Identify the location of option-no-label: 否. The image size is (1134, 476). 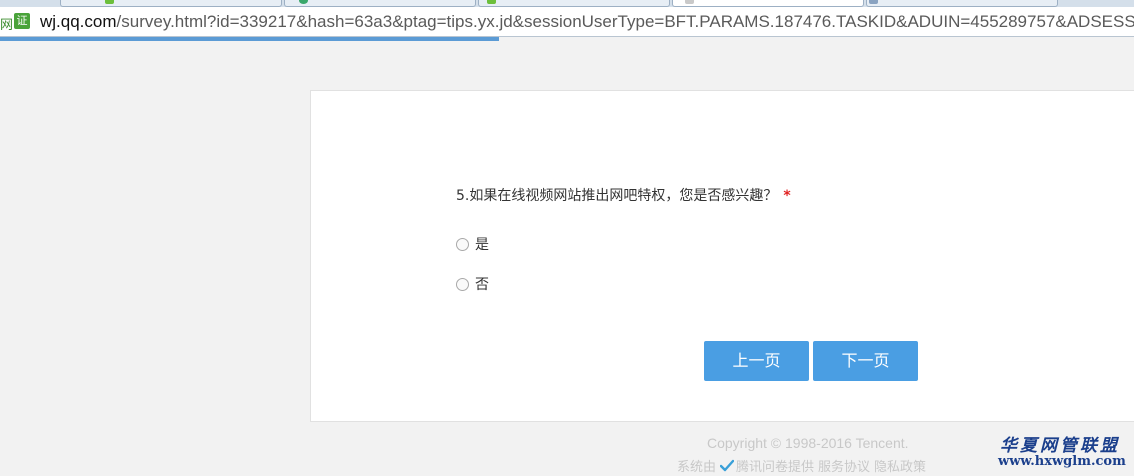
(482, 284).